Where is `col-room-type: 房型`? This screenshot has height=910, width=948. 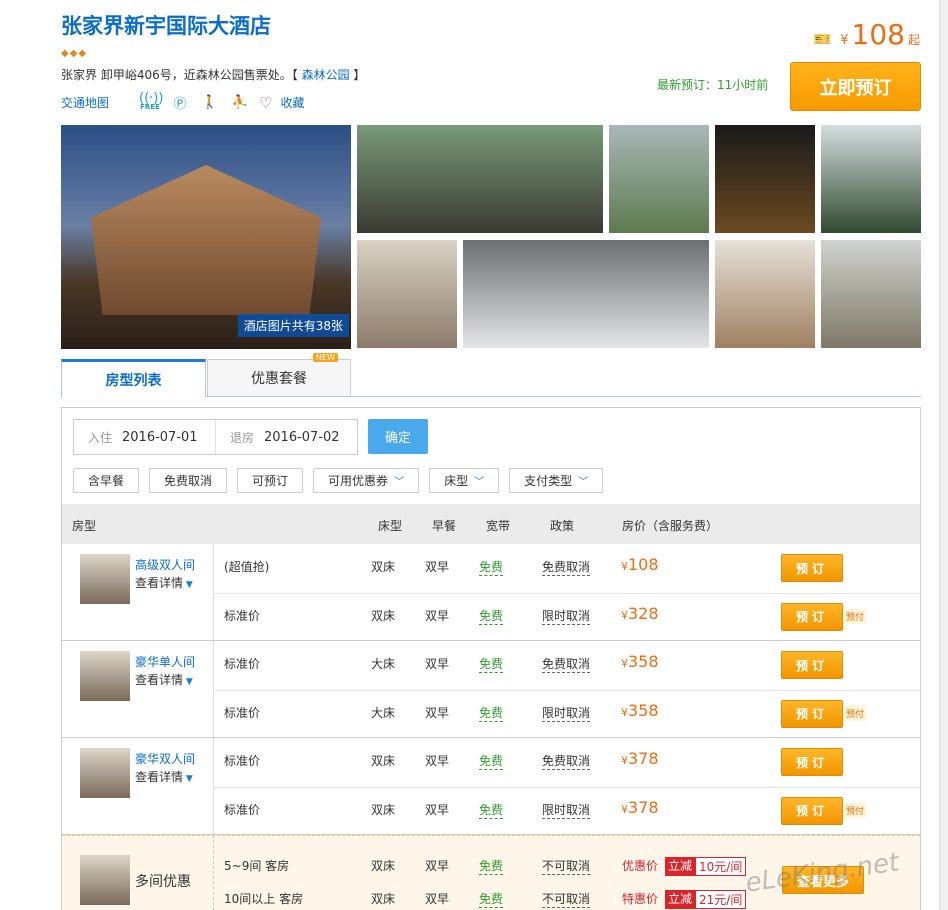
col-room-type: 房型 is located at coordinates (84, 526).